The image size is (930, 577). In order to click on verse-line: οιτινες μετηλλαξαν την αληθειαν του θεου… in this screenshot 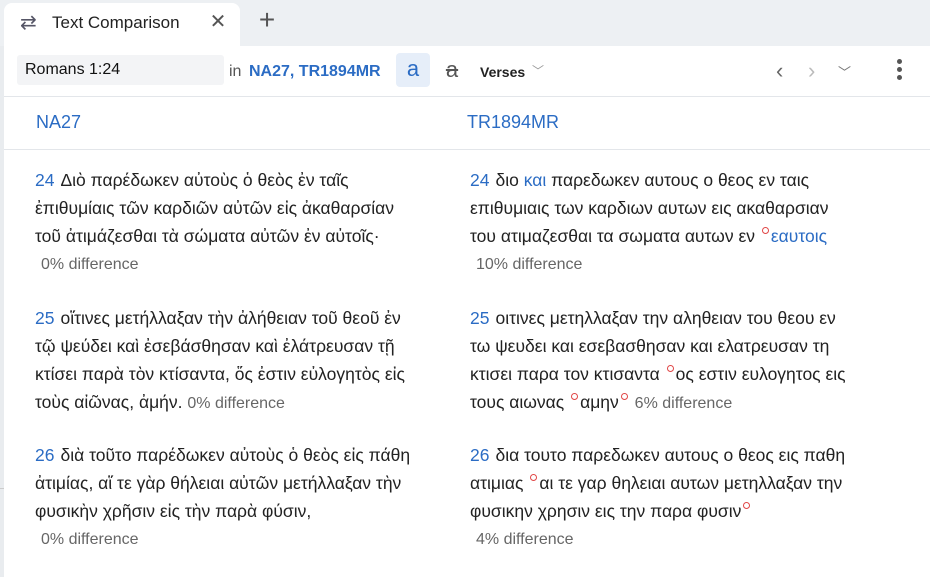, I will do `click(665, 318)`.